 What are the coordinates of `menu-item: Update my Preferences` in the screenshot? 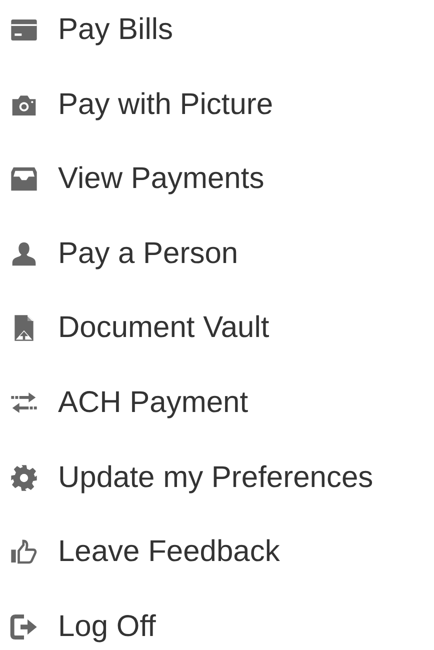 It's located at (216, 478).